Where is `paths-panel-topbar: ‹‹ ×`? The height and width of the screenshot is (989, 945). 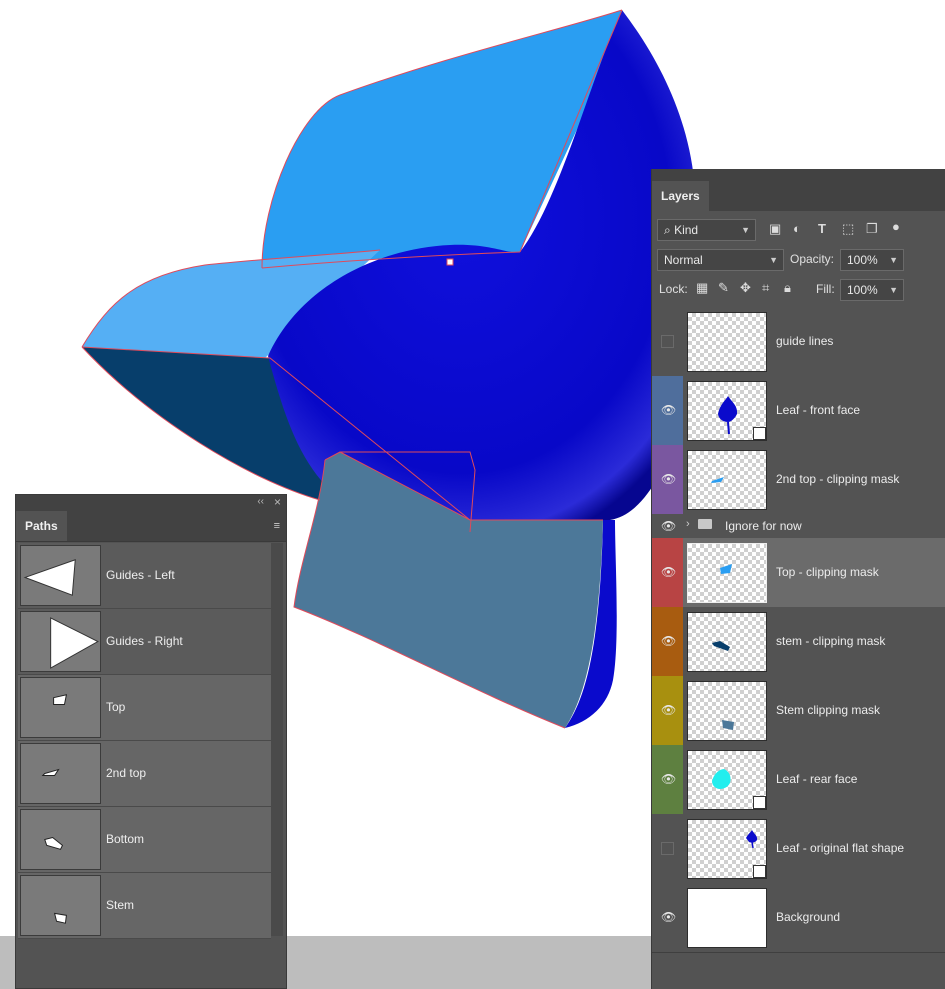
paths-panel-topbar: ‹‹ × is located at coordinates (151, 503).